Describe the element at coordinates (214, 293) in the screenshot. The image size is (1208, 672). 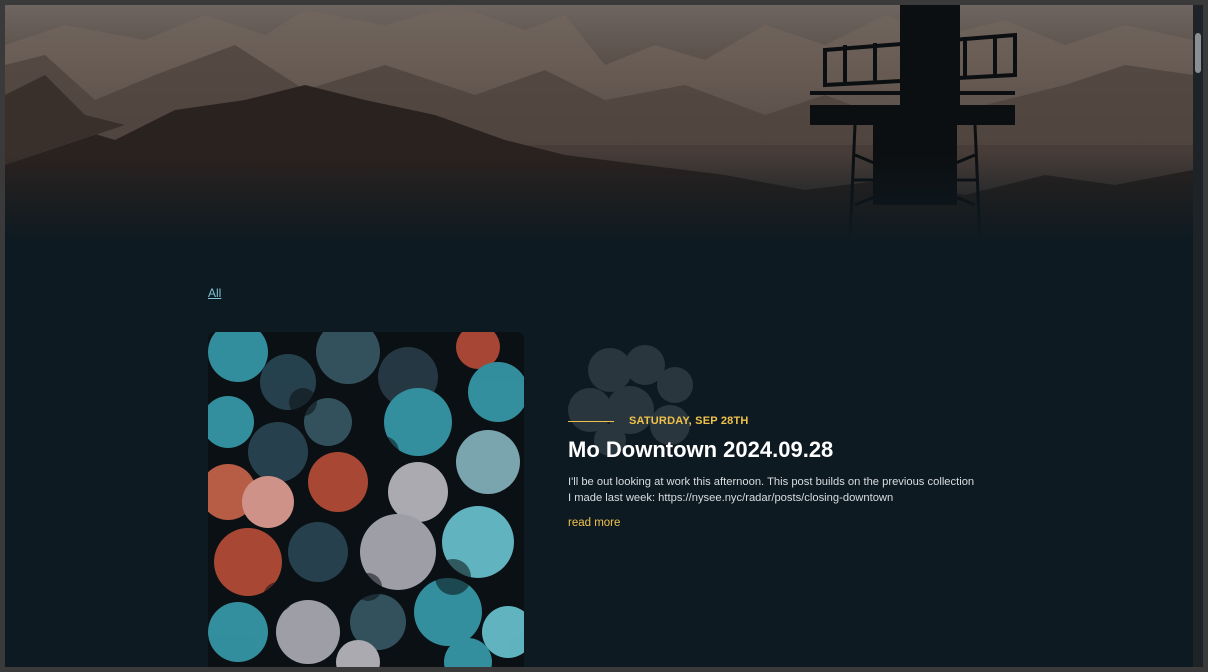
I see `filter-all-link: All` at that location.